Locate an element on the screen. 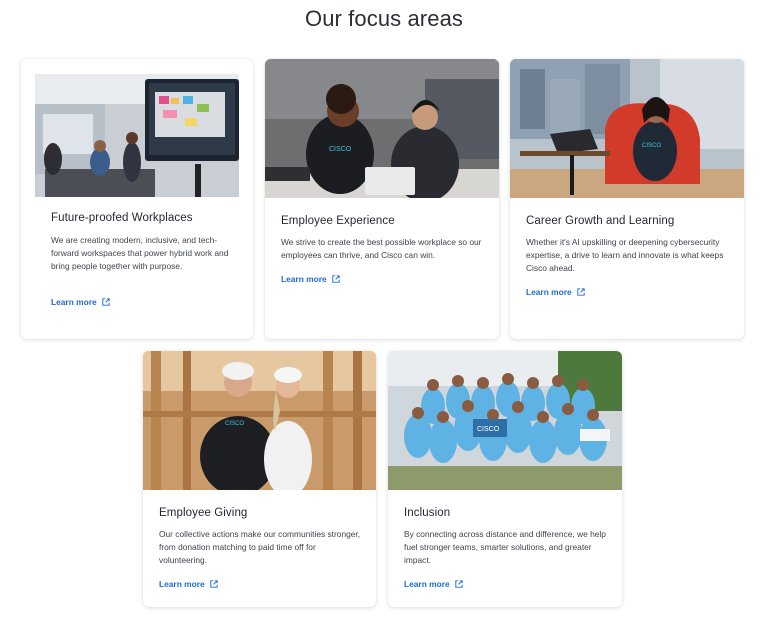 The image size is (768, 626). office-meeting-photo is located at coordinates (137, 135).